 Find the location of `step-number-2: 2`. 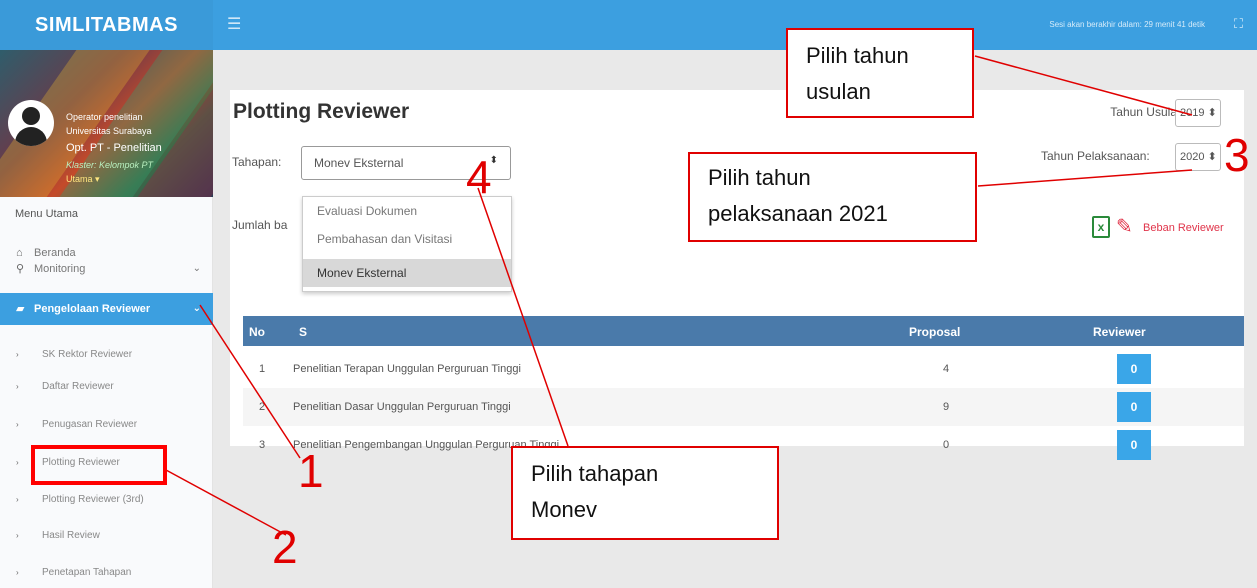

step-number-2: 2 is located at coordinates (285, 547).